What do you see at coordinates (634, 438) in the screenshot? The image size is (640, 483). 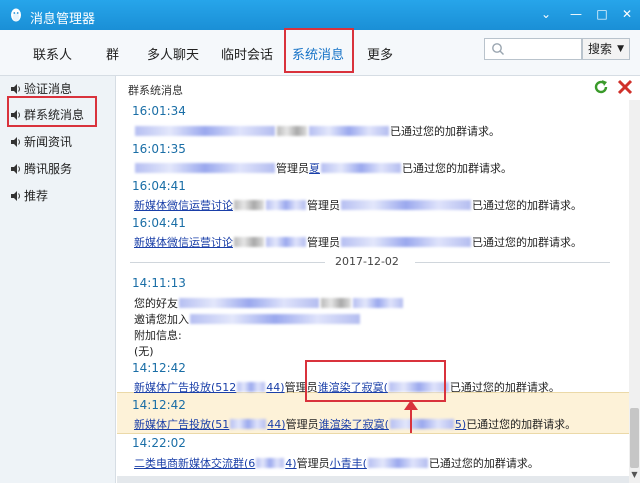 I see `scrollbar-thumb` at bounding box center [634, 438].